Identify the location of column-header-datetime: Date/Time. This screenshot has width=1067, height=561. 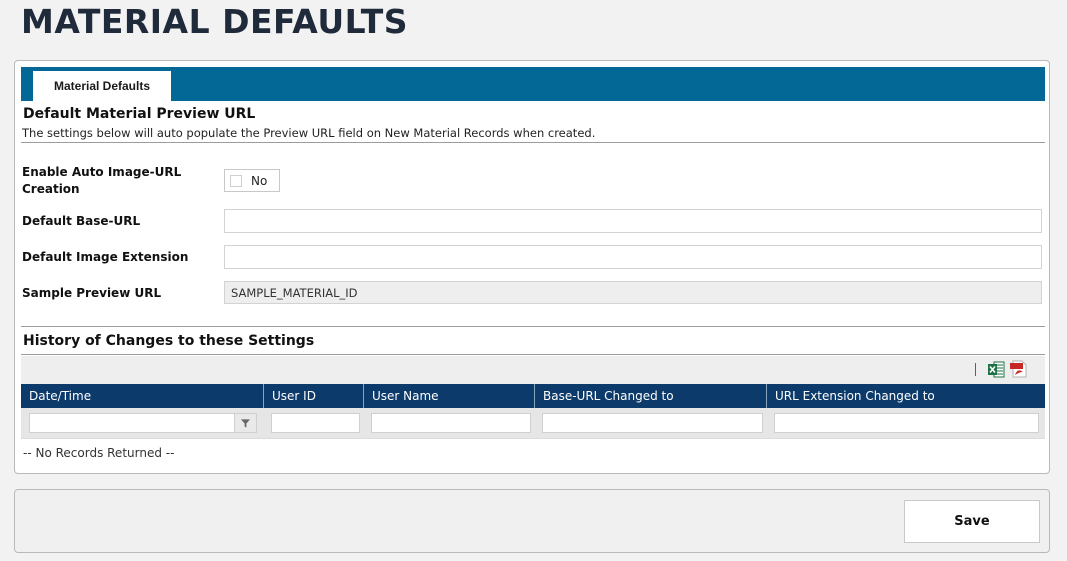
(142, 396).